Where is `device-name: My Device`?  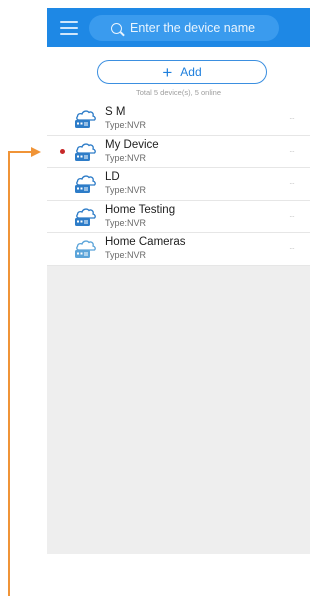 device-name: My Device is located at coordinates (132, 144).